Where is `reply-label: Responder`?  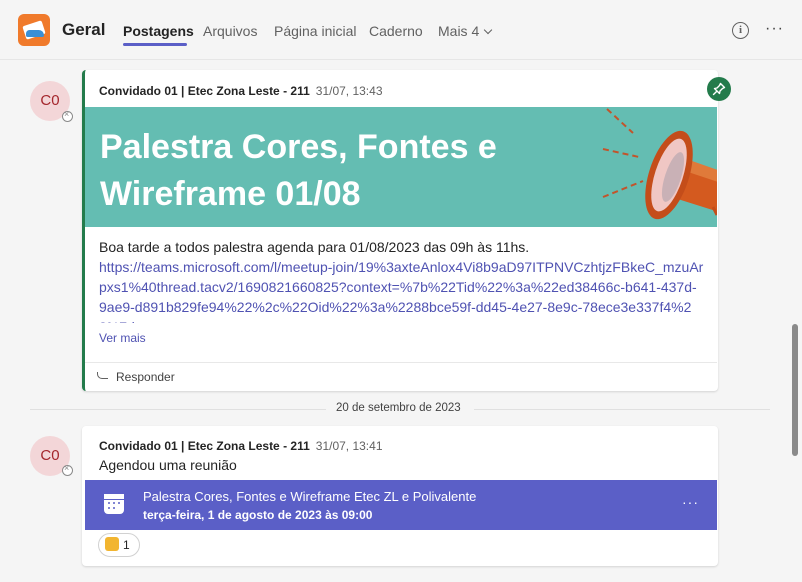 reply-label: Responder is located at coordinates (145, 377).